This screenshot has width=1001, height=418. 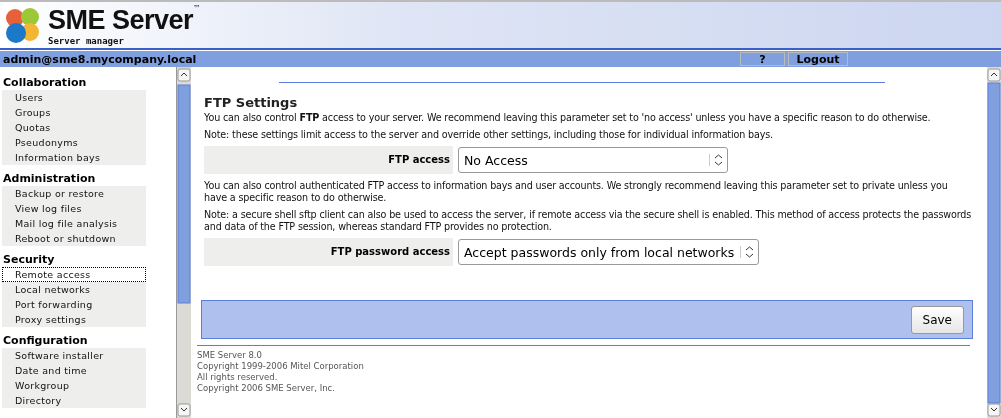 I want to click on logout-button: Logout, so click(x=818, y=59).